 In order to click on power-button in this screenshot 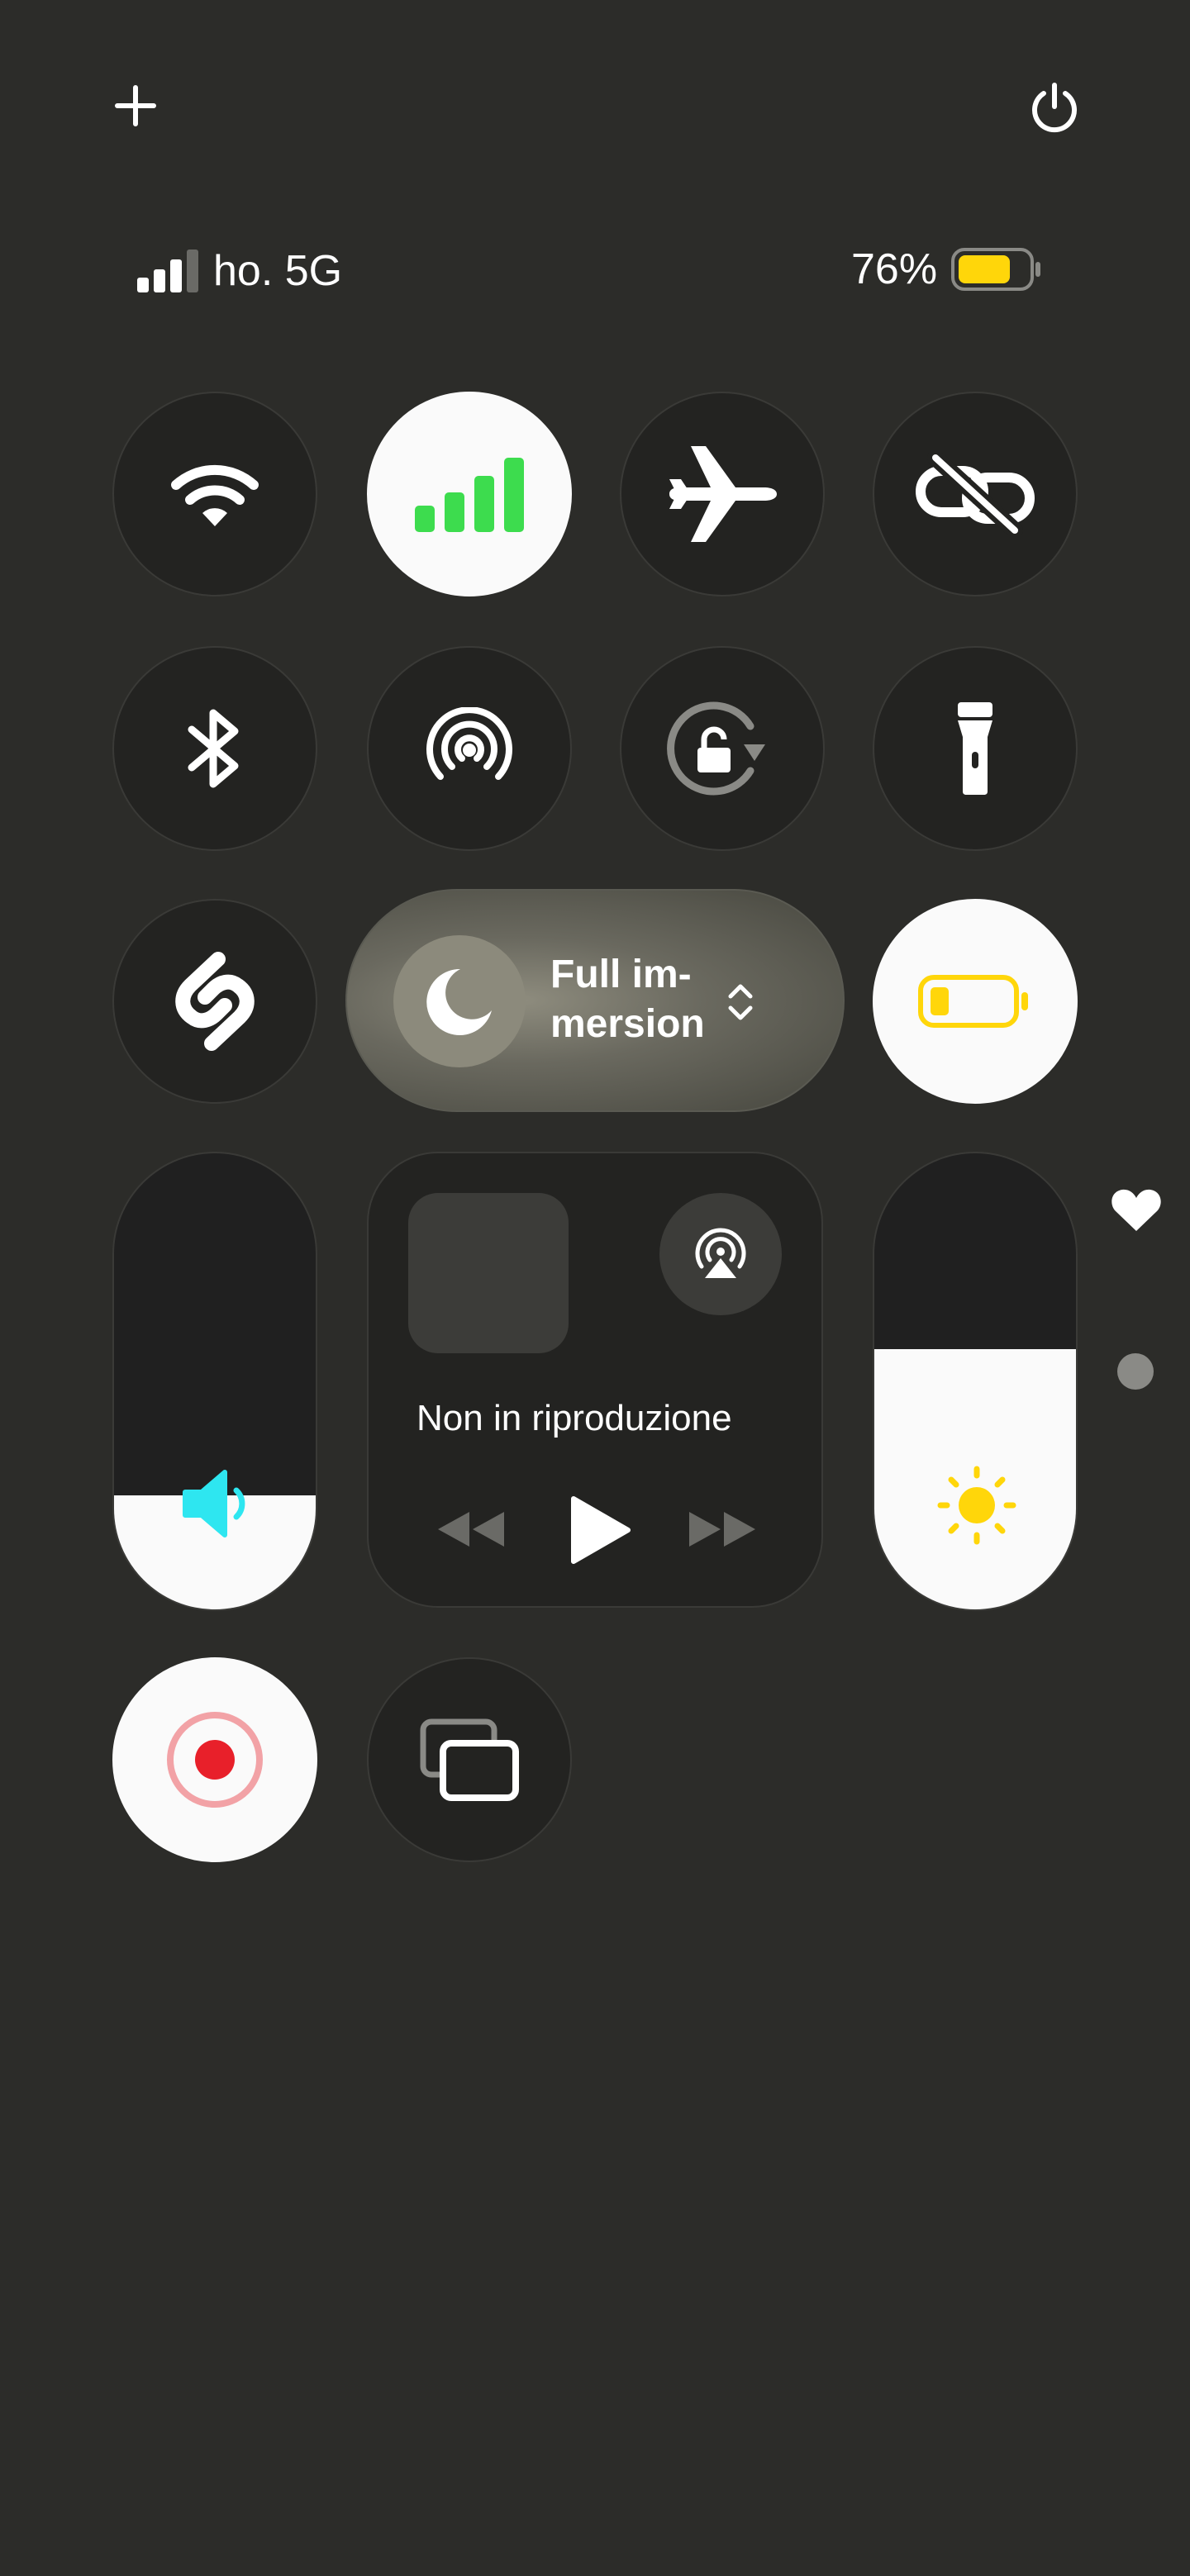, I will do `click(1054, 107)`.